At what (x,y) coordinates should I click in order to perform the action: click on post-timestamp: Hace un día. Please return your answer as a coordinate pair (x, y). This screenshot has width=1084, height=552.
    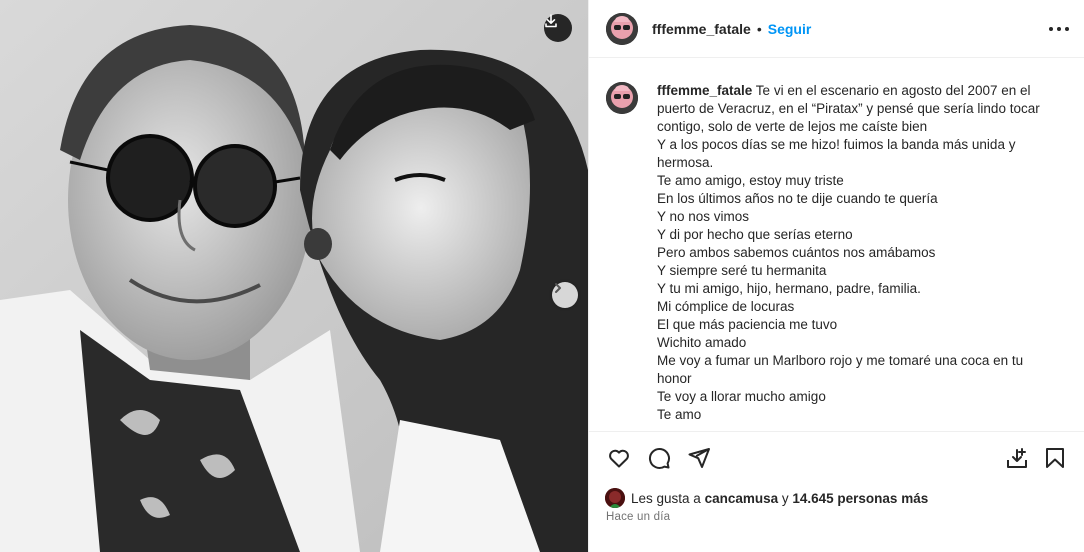
    Looking at the image, I should click on (638, 517).